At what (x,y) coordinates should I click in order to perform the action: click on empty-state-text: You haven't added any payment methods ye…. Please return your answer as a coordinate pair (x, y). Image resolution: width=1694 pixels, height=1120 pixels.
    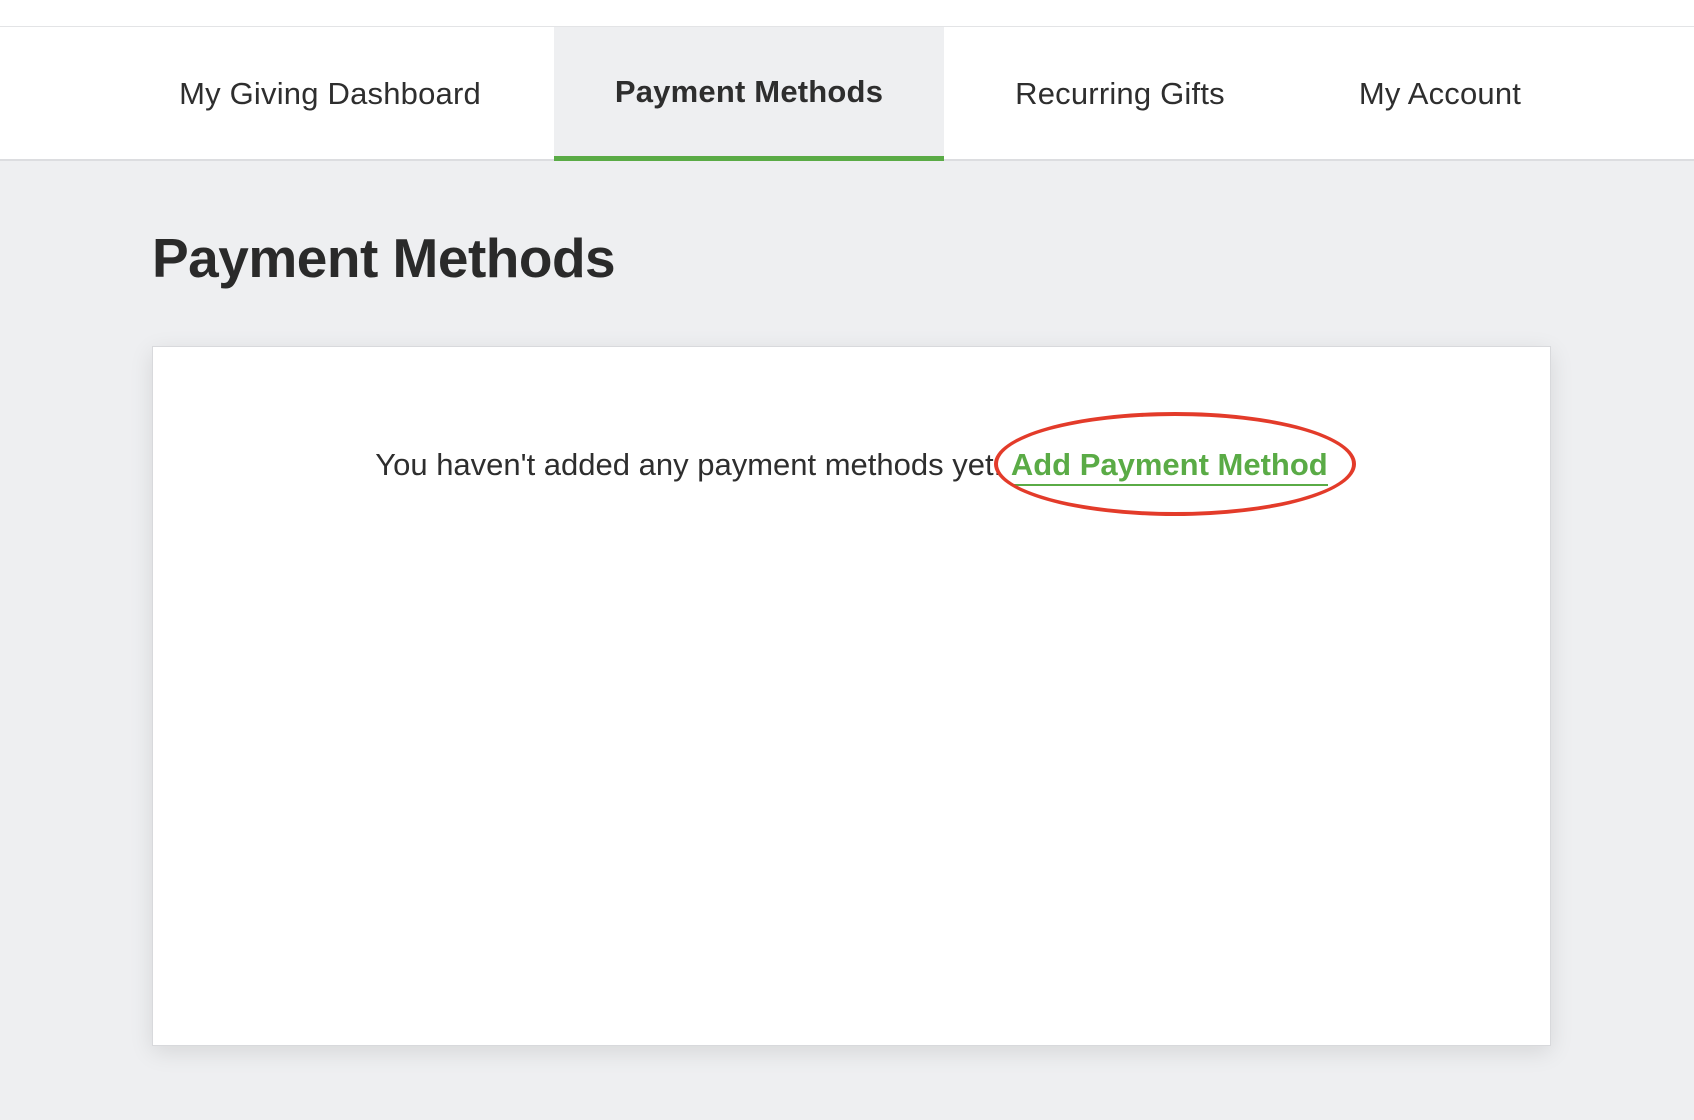
    Looking at the image, I should click on (689, 464).